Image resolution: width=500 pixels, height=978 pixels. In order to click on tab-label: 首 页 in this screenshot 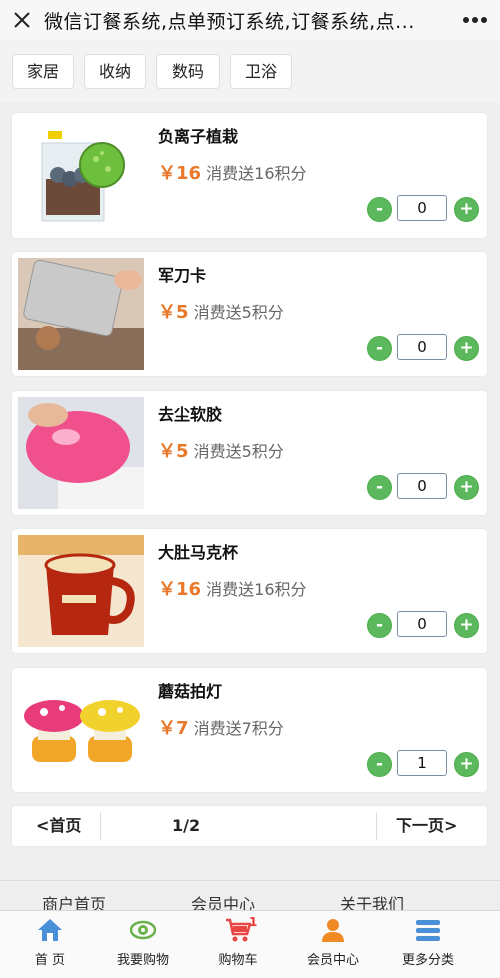, I will do `click(50, 960)`.